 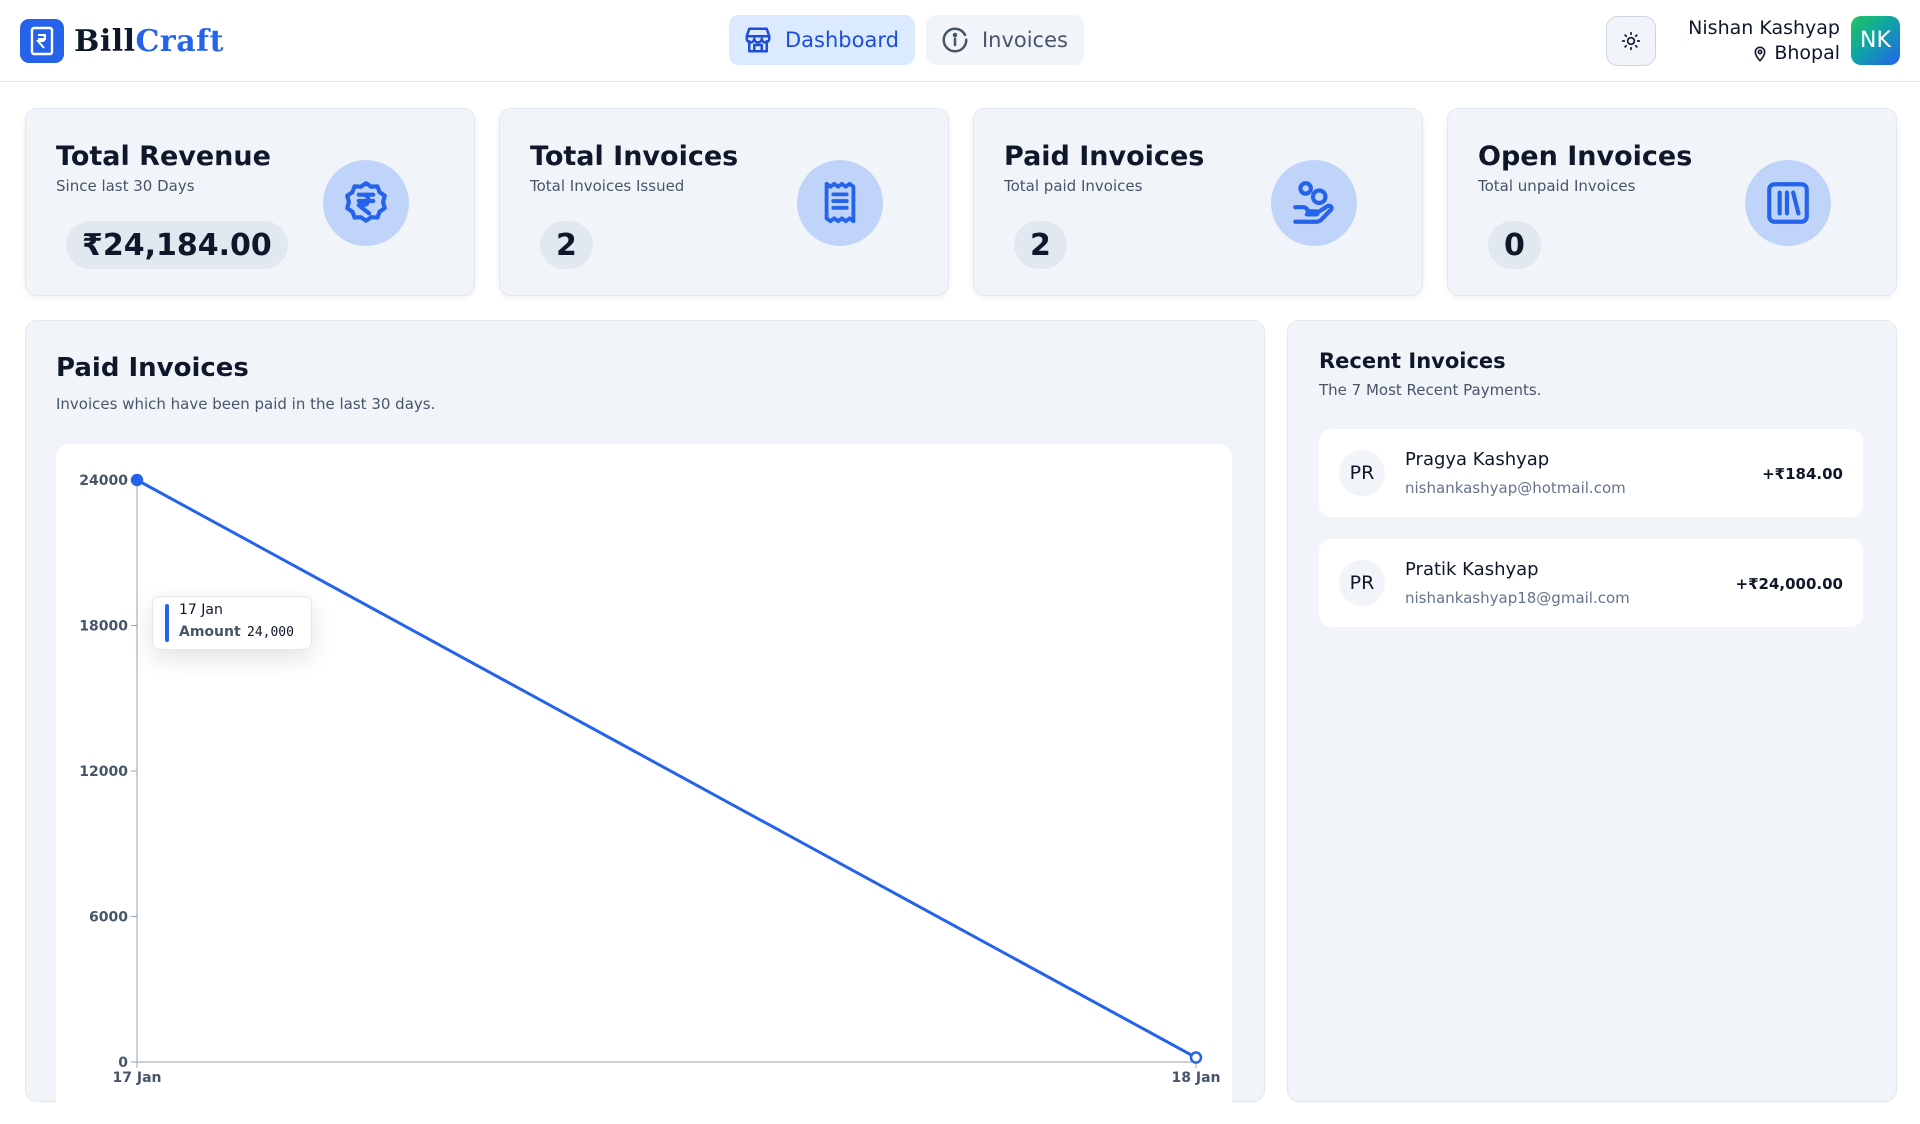 What do you see at coordinates (210, 632) in the screenshot?
I see `tooltip-label: Amount` at bounding box center [210, 632].